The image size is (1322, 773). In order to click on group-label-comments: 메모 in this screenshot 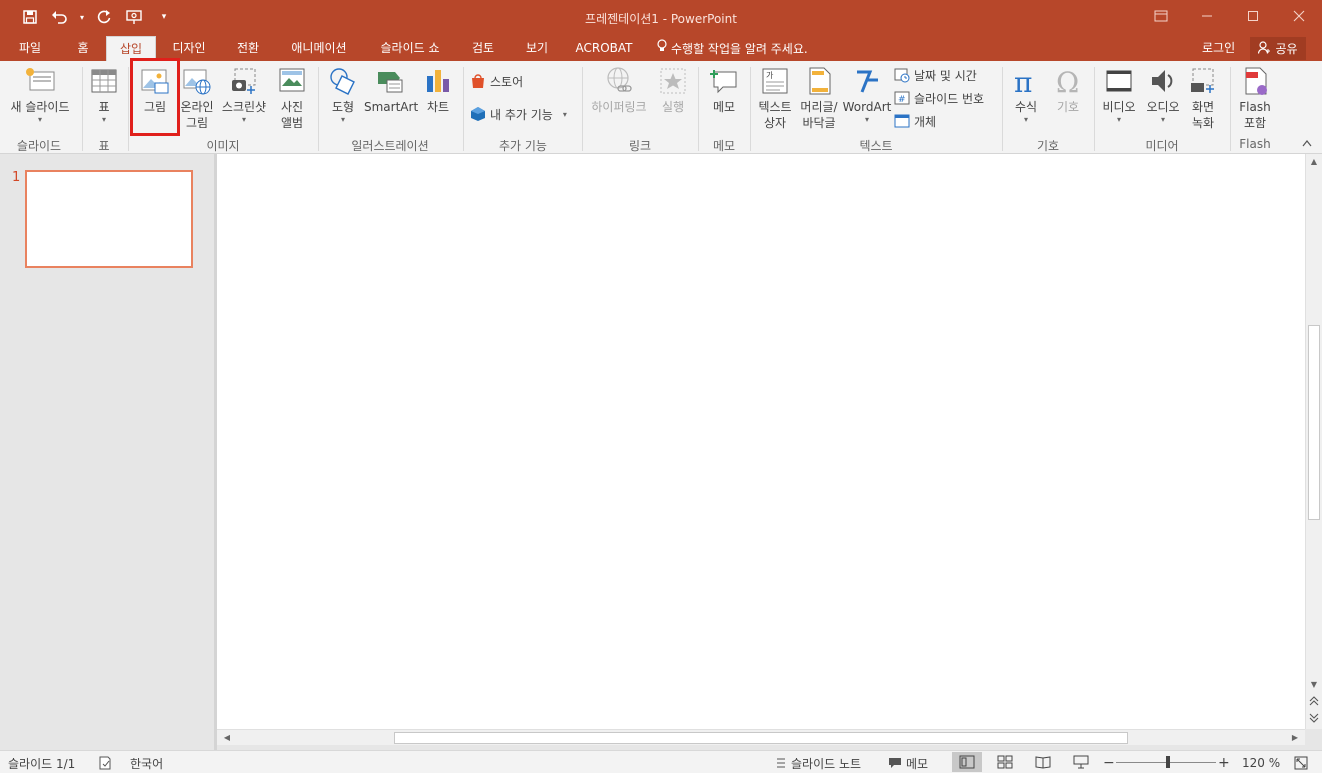, I will do `click(724, 146)`.